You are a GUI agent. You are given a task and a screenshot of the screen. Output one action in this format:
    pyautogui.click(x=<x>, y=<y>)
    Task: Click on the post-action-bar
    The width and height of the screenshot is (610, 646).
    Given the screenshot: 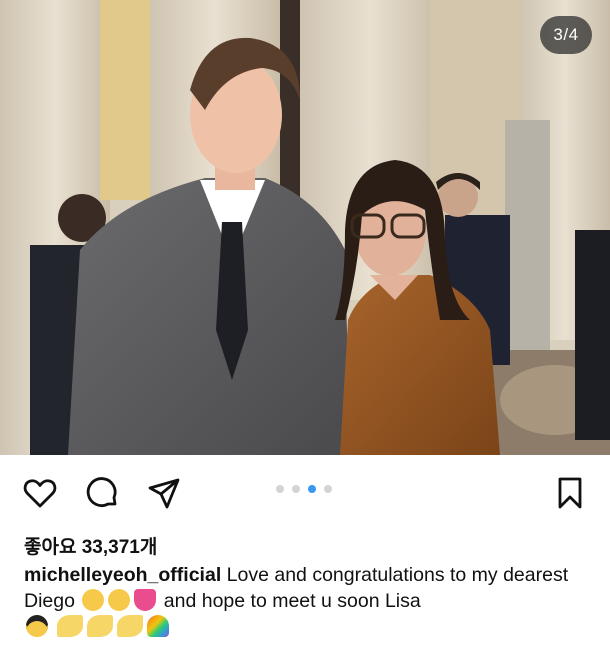 What is the action you would take?
    pyautogui.click(x=305, y=491)
    